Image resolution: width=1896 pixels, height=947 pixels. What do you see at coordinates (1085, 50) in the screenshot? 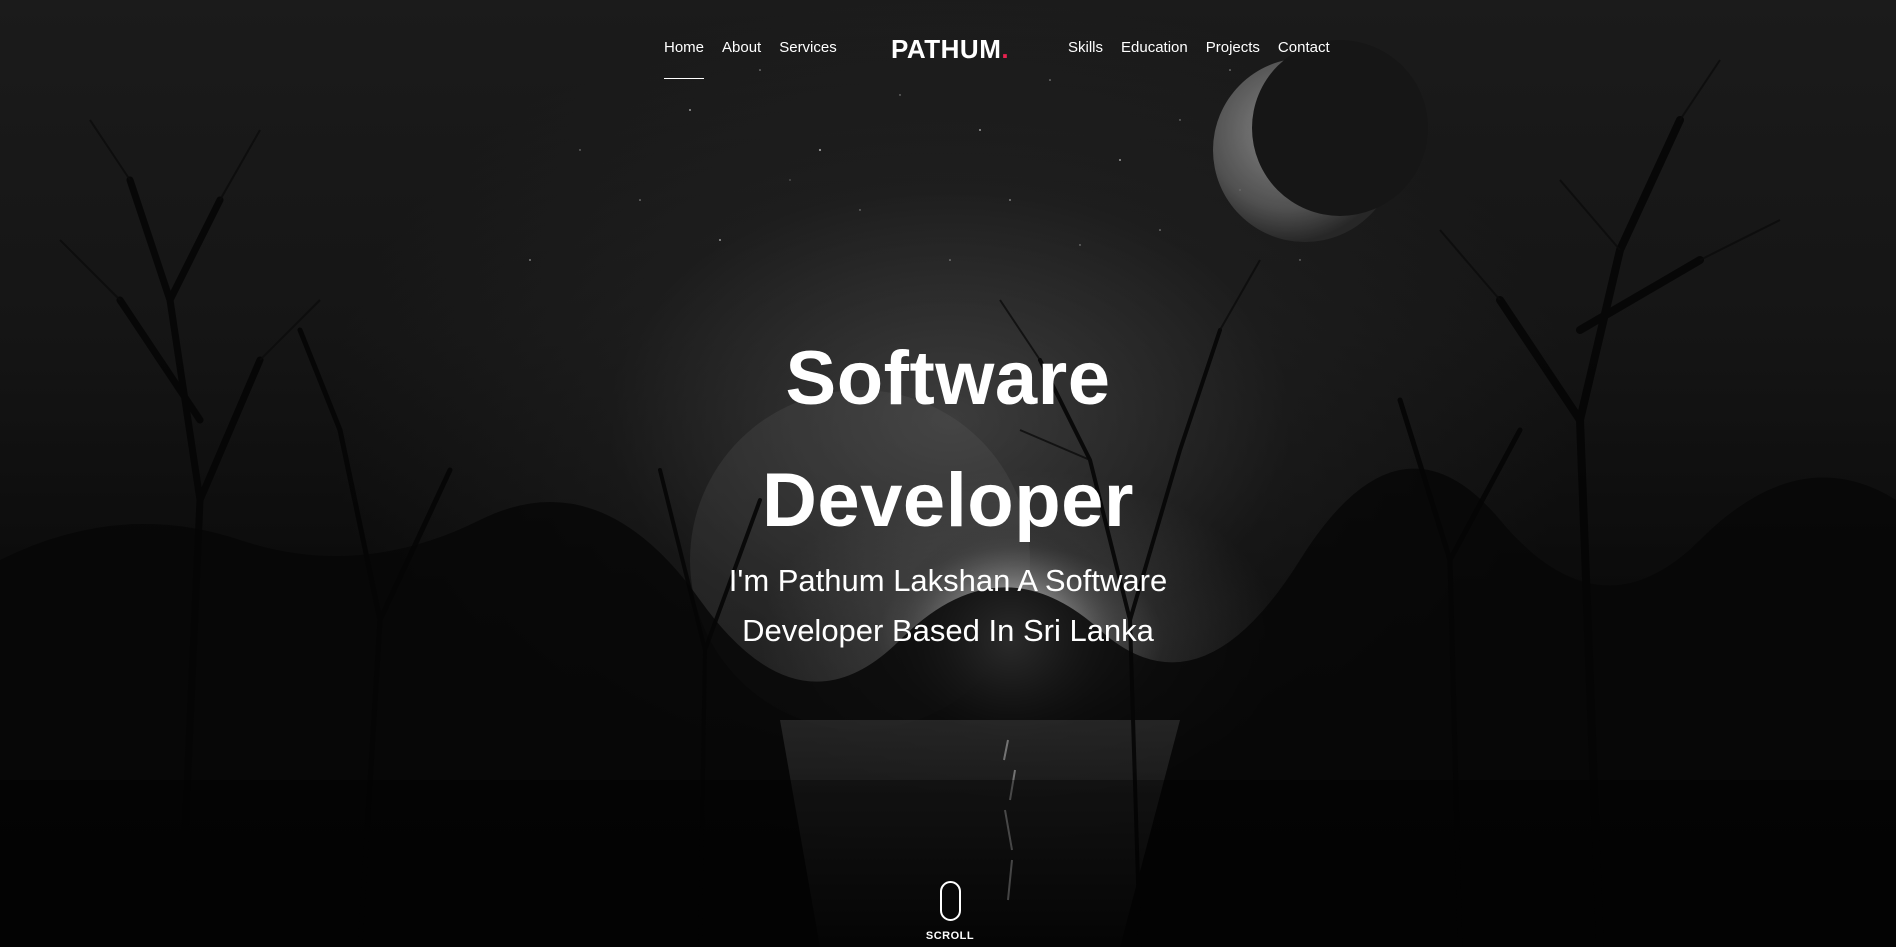
I see `nav-item-skills: Skills` at bounding box center [1085, 50].